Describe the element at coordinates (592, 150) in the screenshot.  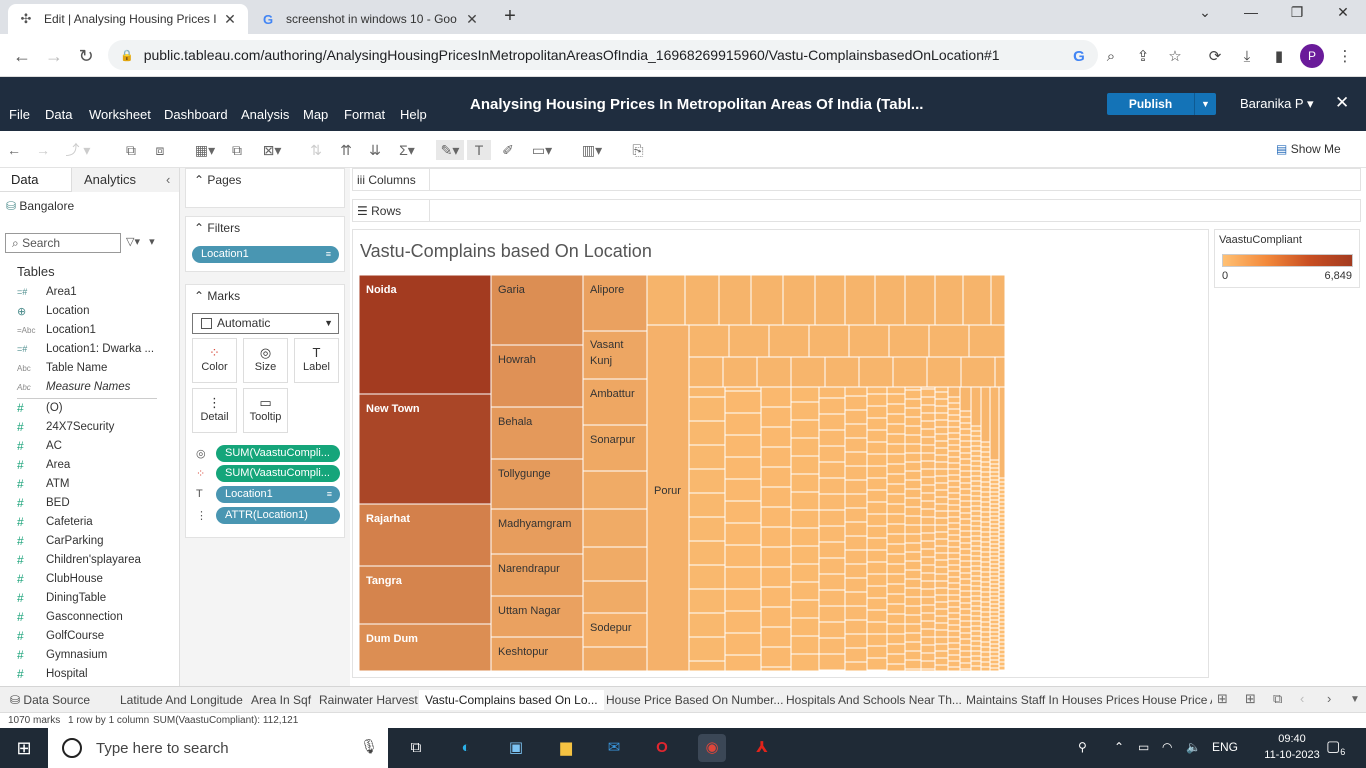
I see `presentation-icon: ▥▾` at that location.